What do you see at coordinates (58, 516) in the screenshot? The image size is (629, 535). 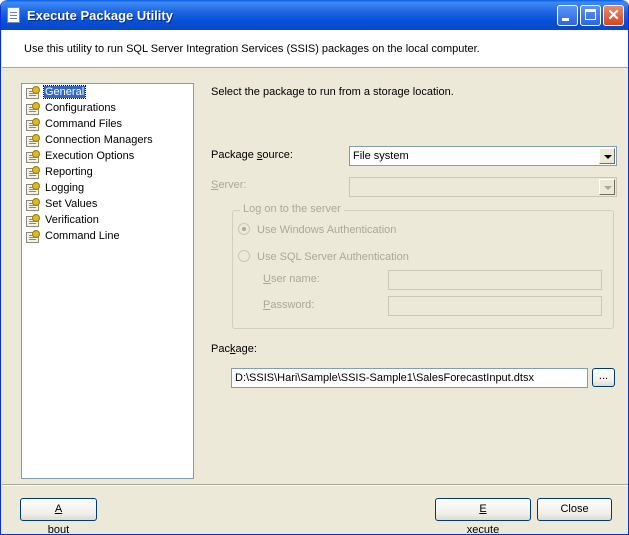 I see `about-button: About` at bounding box center [58, 516].